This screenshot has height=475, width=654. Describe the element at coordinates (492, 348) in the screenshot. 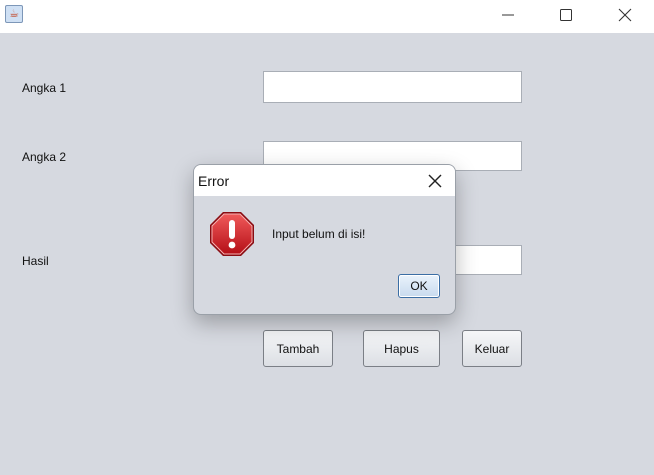

I see `keluar-button: Keluar` at that location.